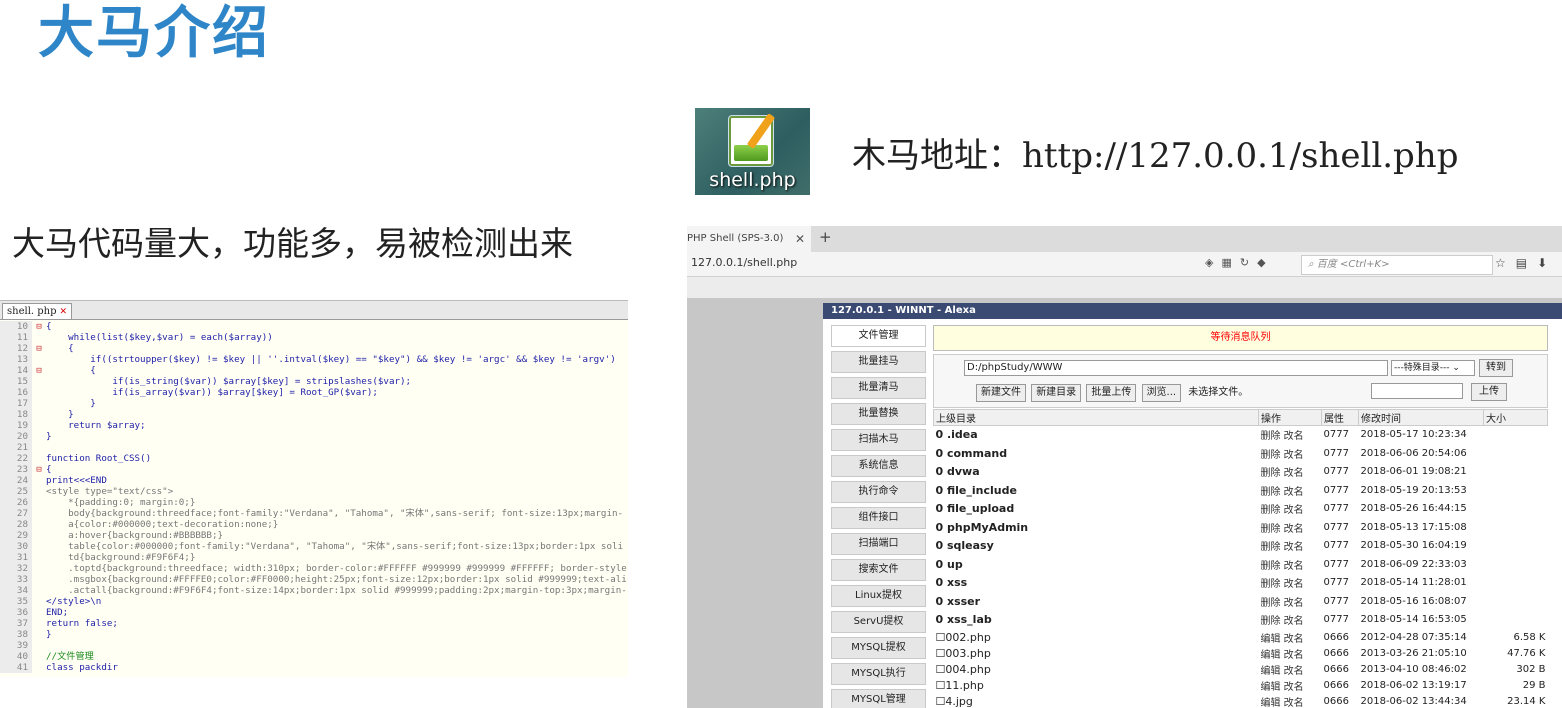 The image size is (1562, 708). I want to click on reload-icon: ↻, so click(1248, 262).